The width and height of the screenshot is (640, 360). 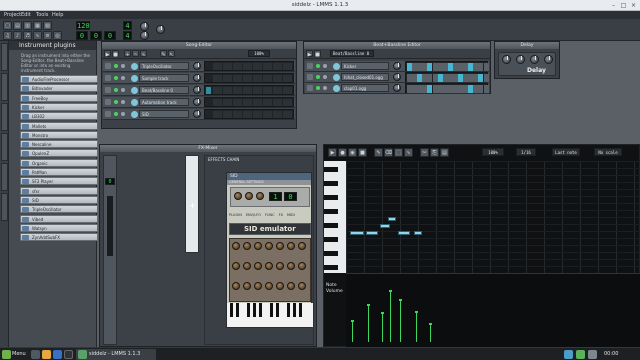 What do you see at coordinates (42, 15) in the screenshot?
I see `menu-tools: Tools` at bounding box center [42, 15].